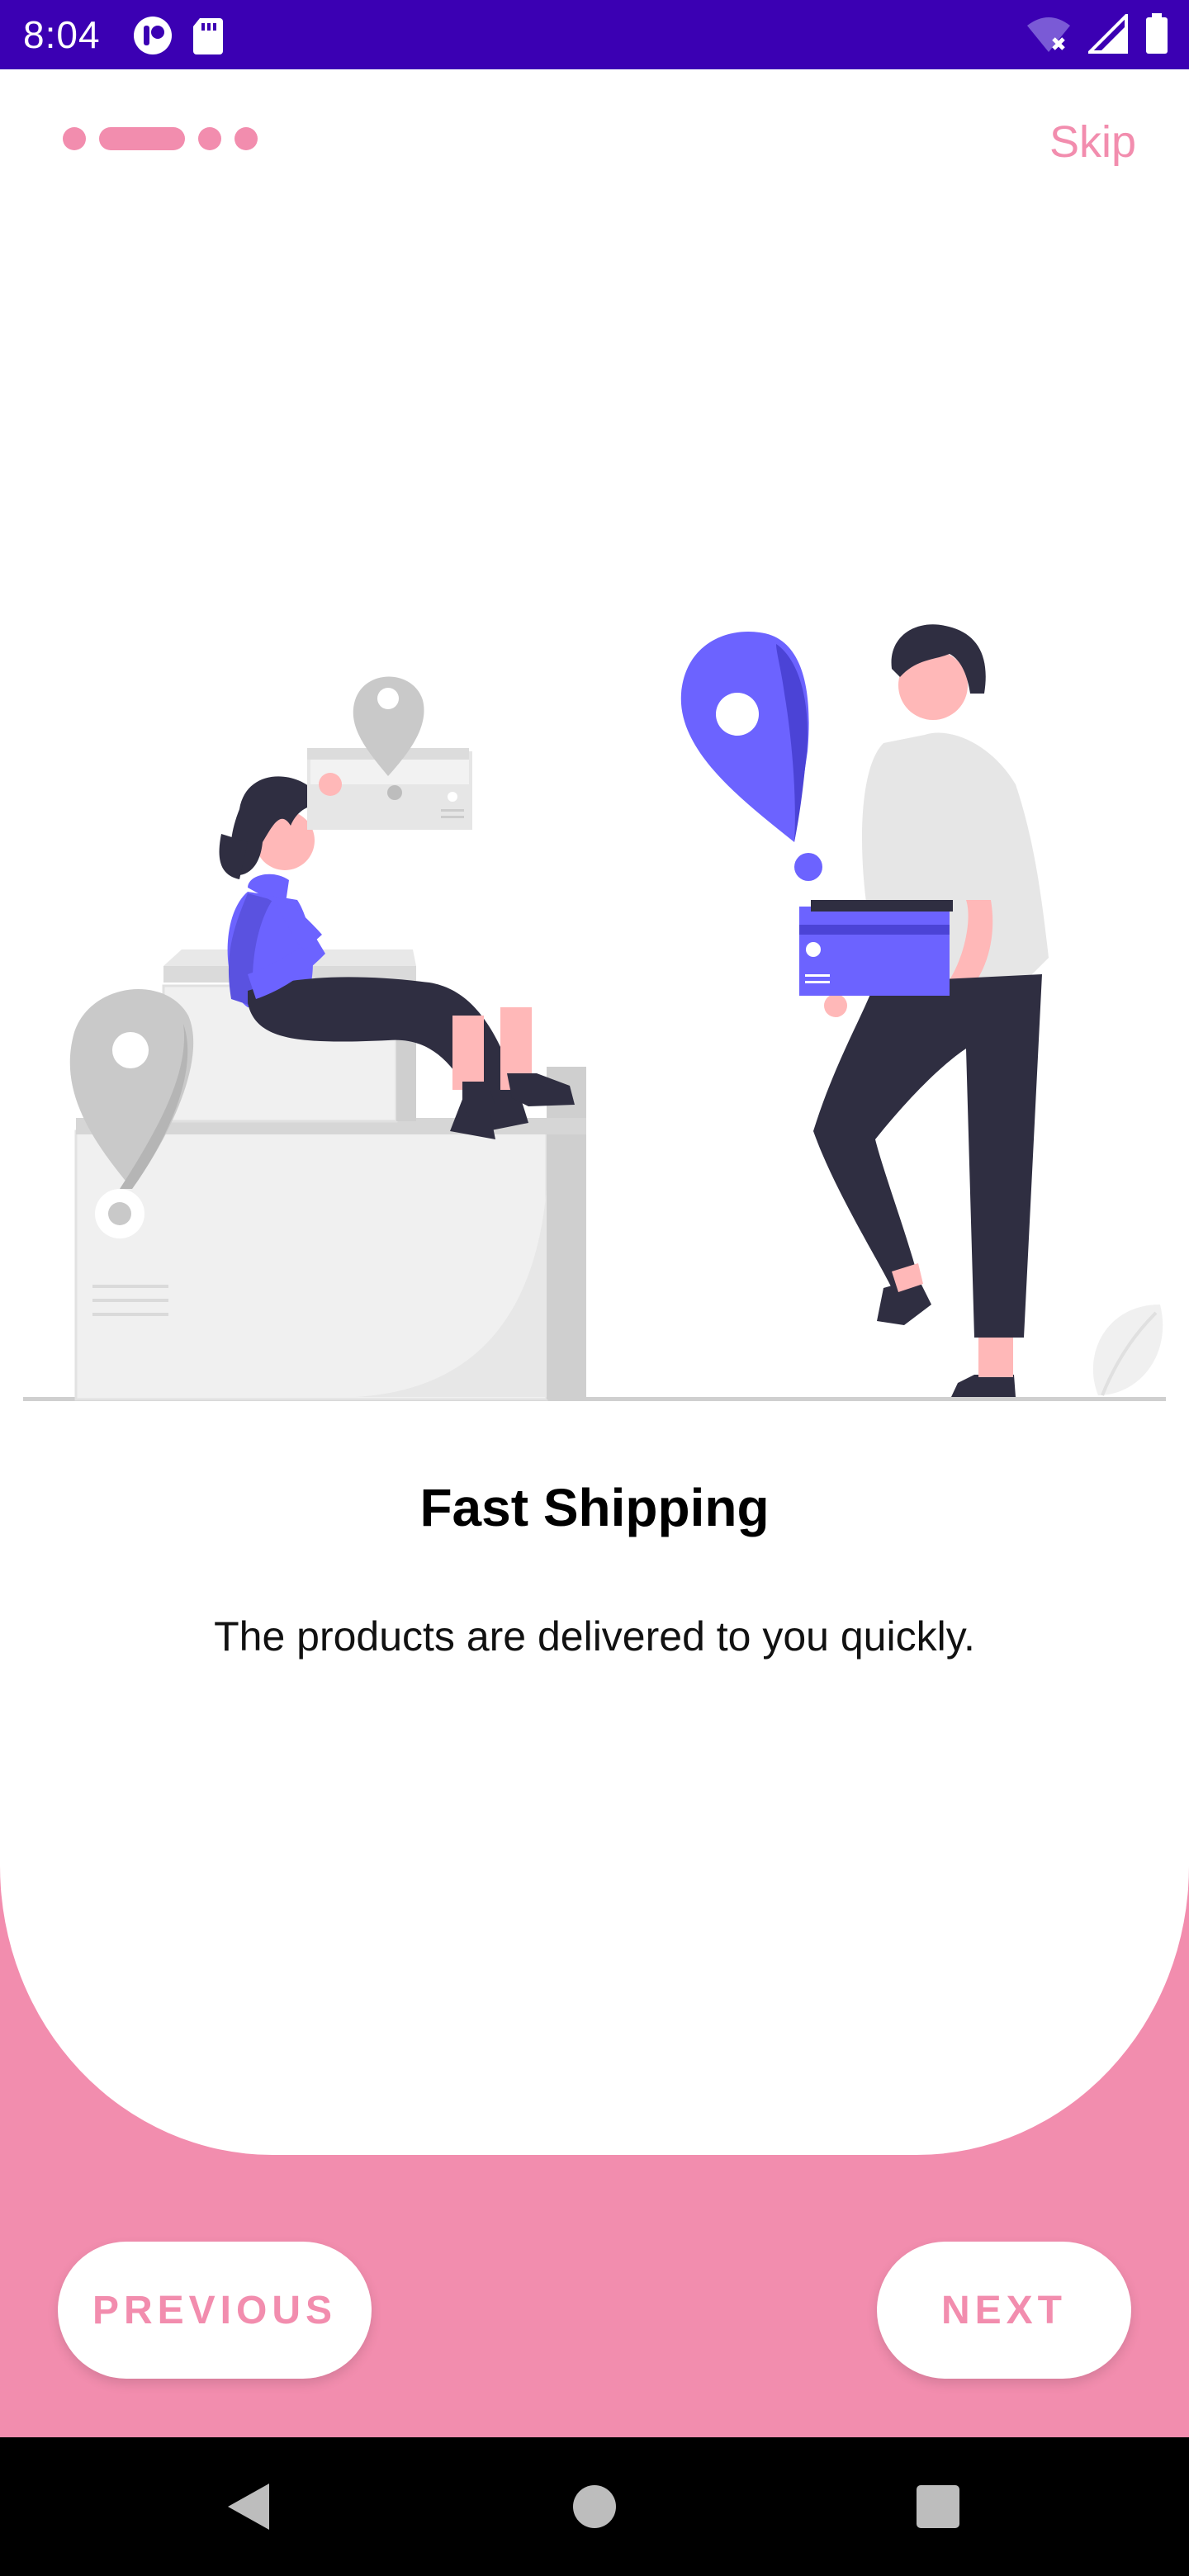 This screenshot has height=2576, width=1189. I want to click on status-bar: 8:04, so click(594, 34).